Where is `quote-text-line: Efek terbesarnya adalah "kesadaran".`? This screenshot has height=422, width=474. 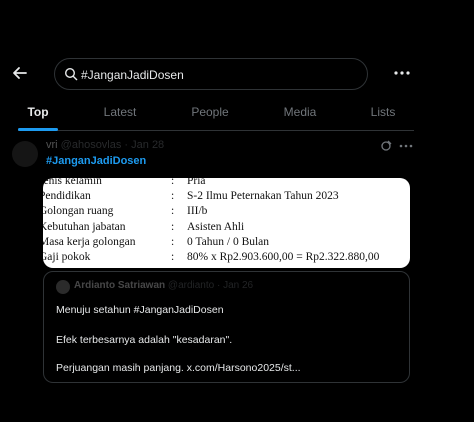
quote-text-line: Efek terbesarnya adalah "kesadaran". is located at coordinates (144, 340).